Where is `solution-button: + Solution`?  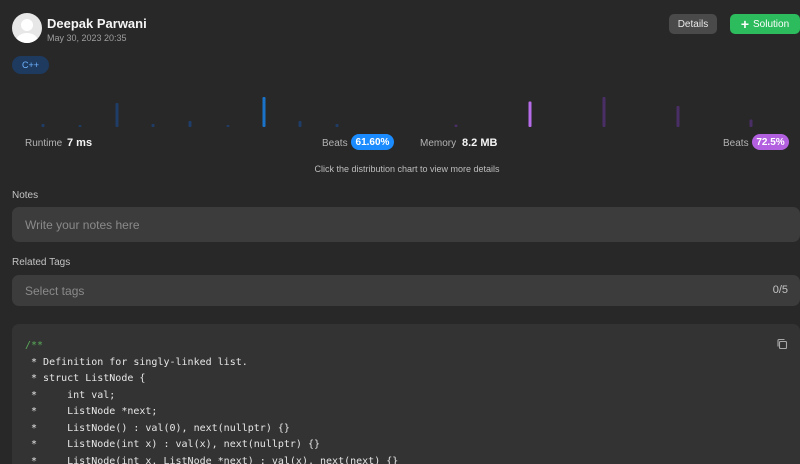 solution-button: + Solution is located at coordinates (765, 24).